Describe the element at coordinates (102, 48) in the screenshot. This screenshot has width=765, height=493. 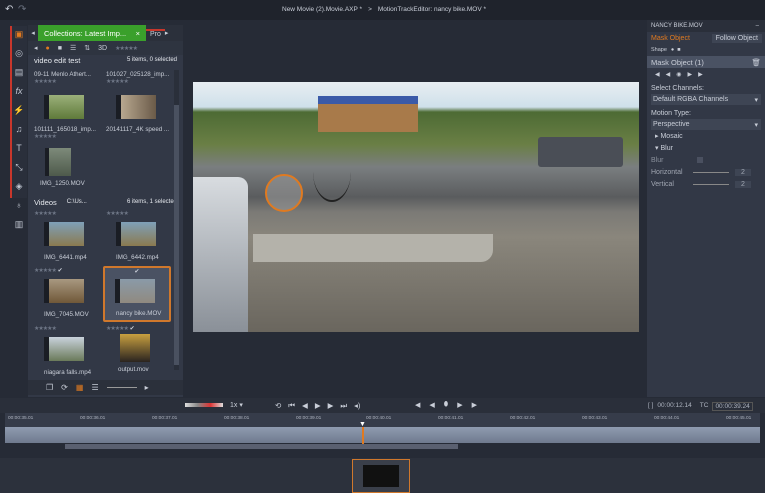
I see `3d-filter-button: 3D` at that location.